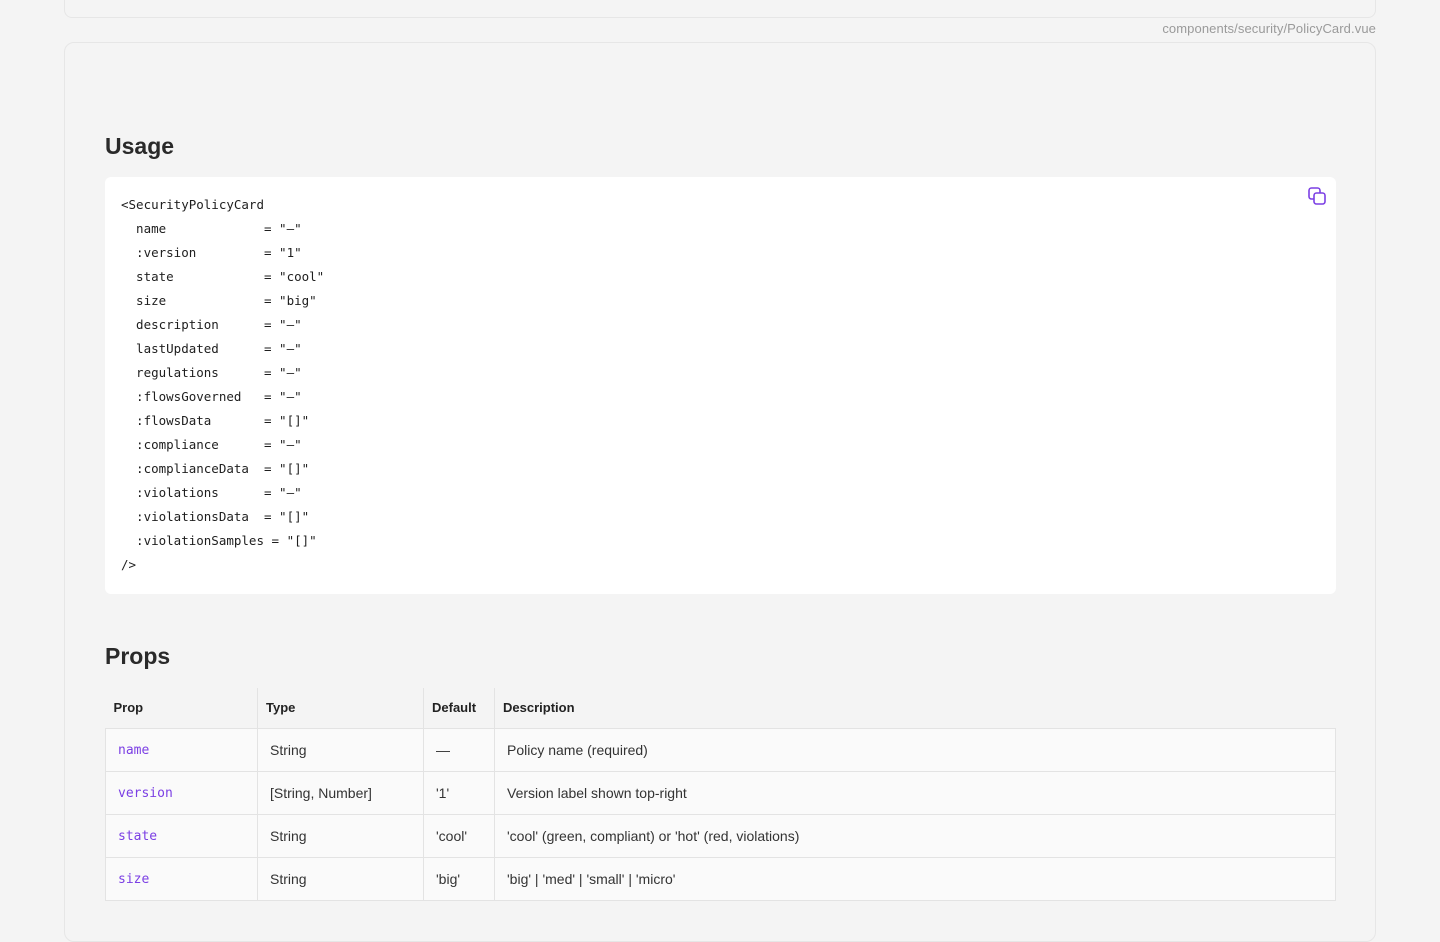  What do you see at coordinates (211, 324) in the screenshot?
I see `code-line: description = "—"` at bounding box center [211, 324].